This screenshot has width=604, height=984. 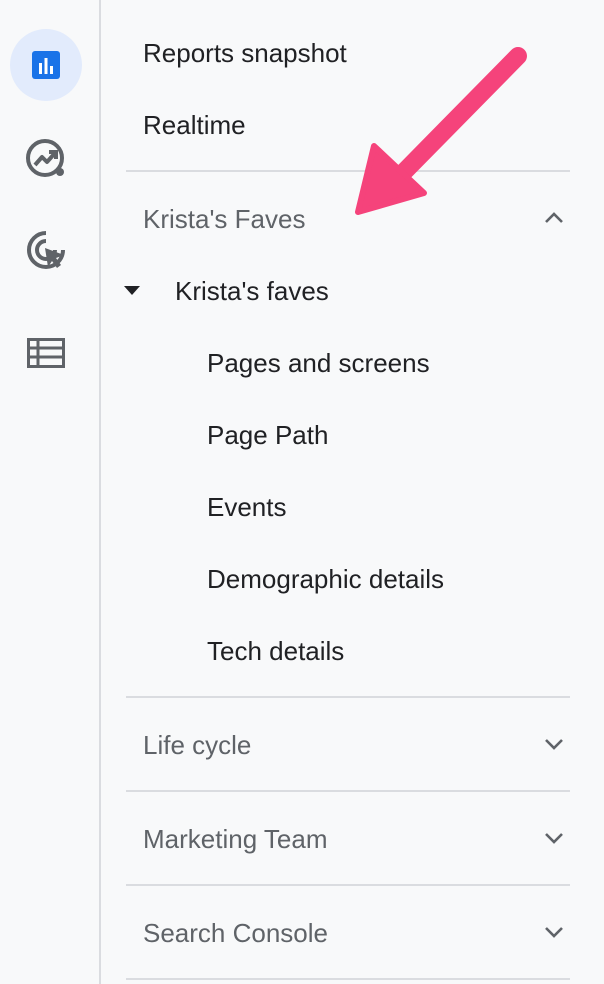 What do you see at coordinates (132, 291) in the screenshot?
I see `caret-down-icon` at bounding box center [132, 291].